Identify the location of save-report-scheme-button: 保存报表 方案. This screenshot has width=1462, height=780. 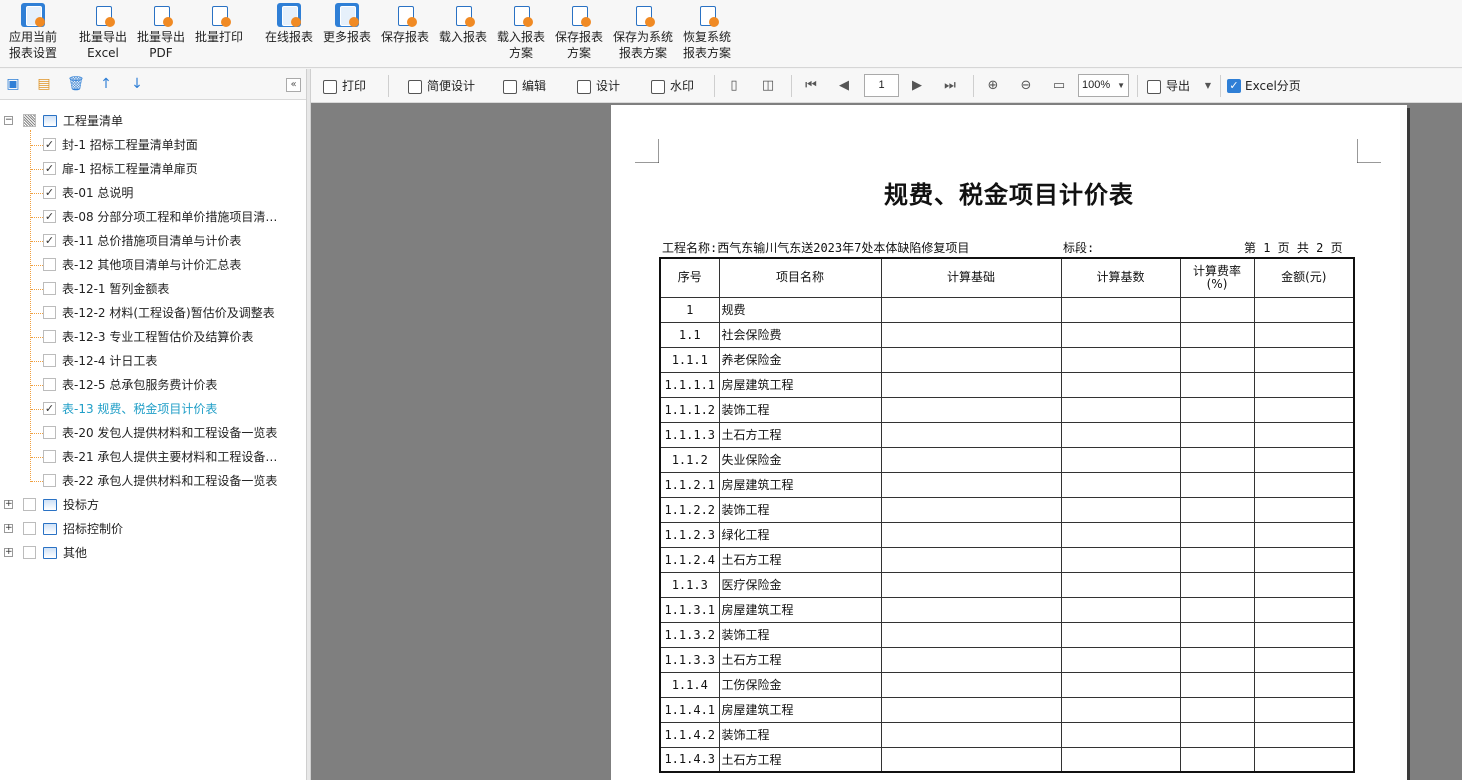
(579, 34).